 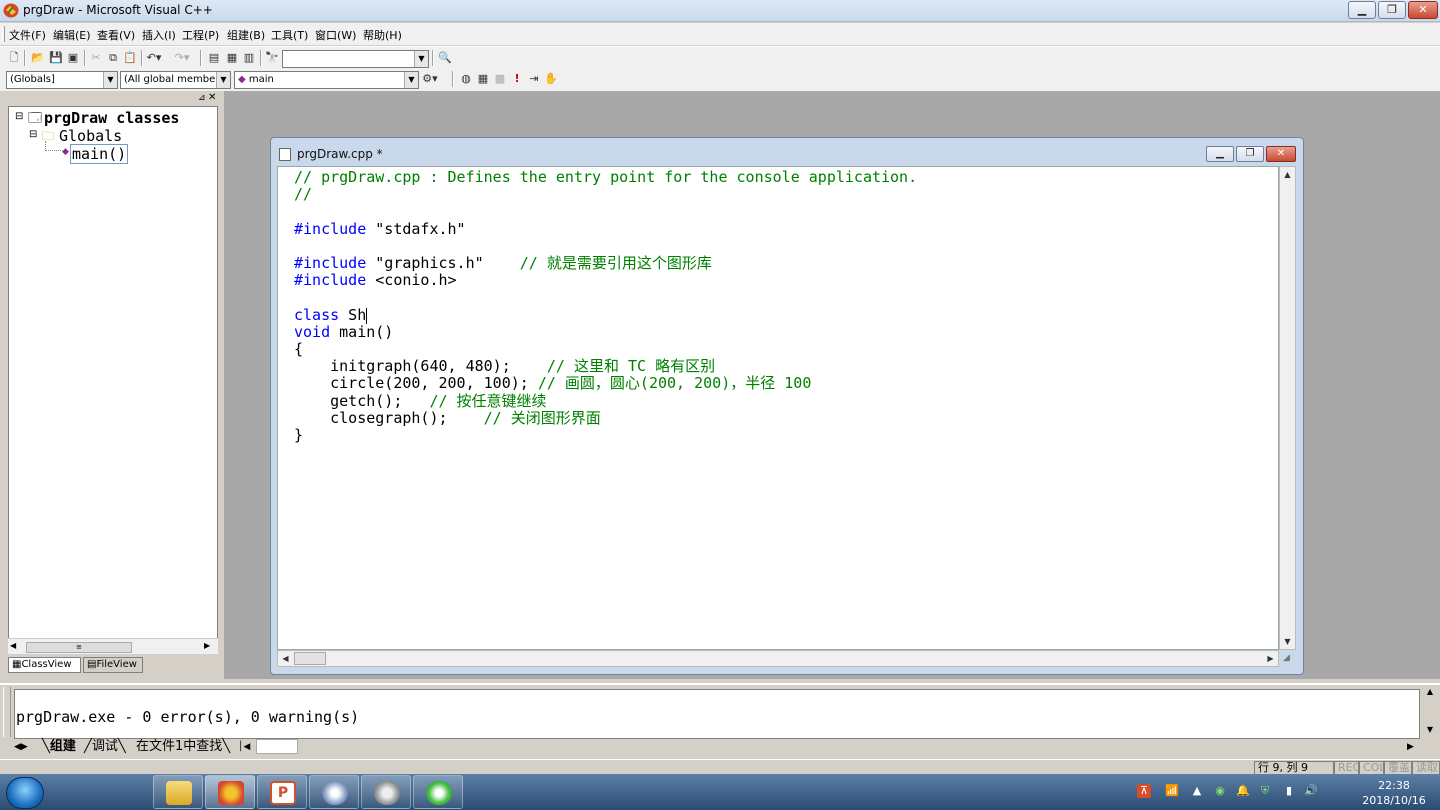 What do you see at coordinates (1311, 791) in the screenshot?
I see `volume-icon: 🔊` at bounding box center [1311, 791].